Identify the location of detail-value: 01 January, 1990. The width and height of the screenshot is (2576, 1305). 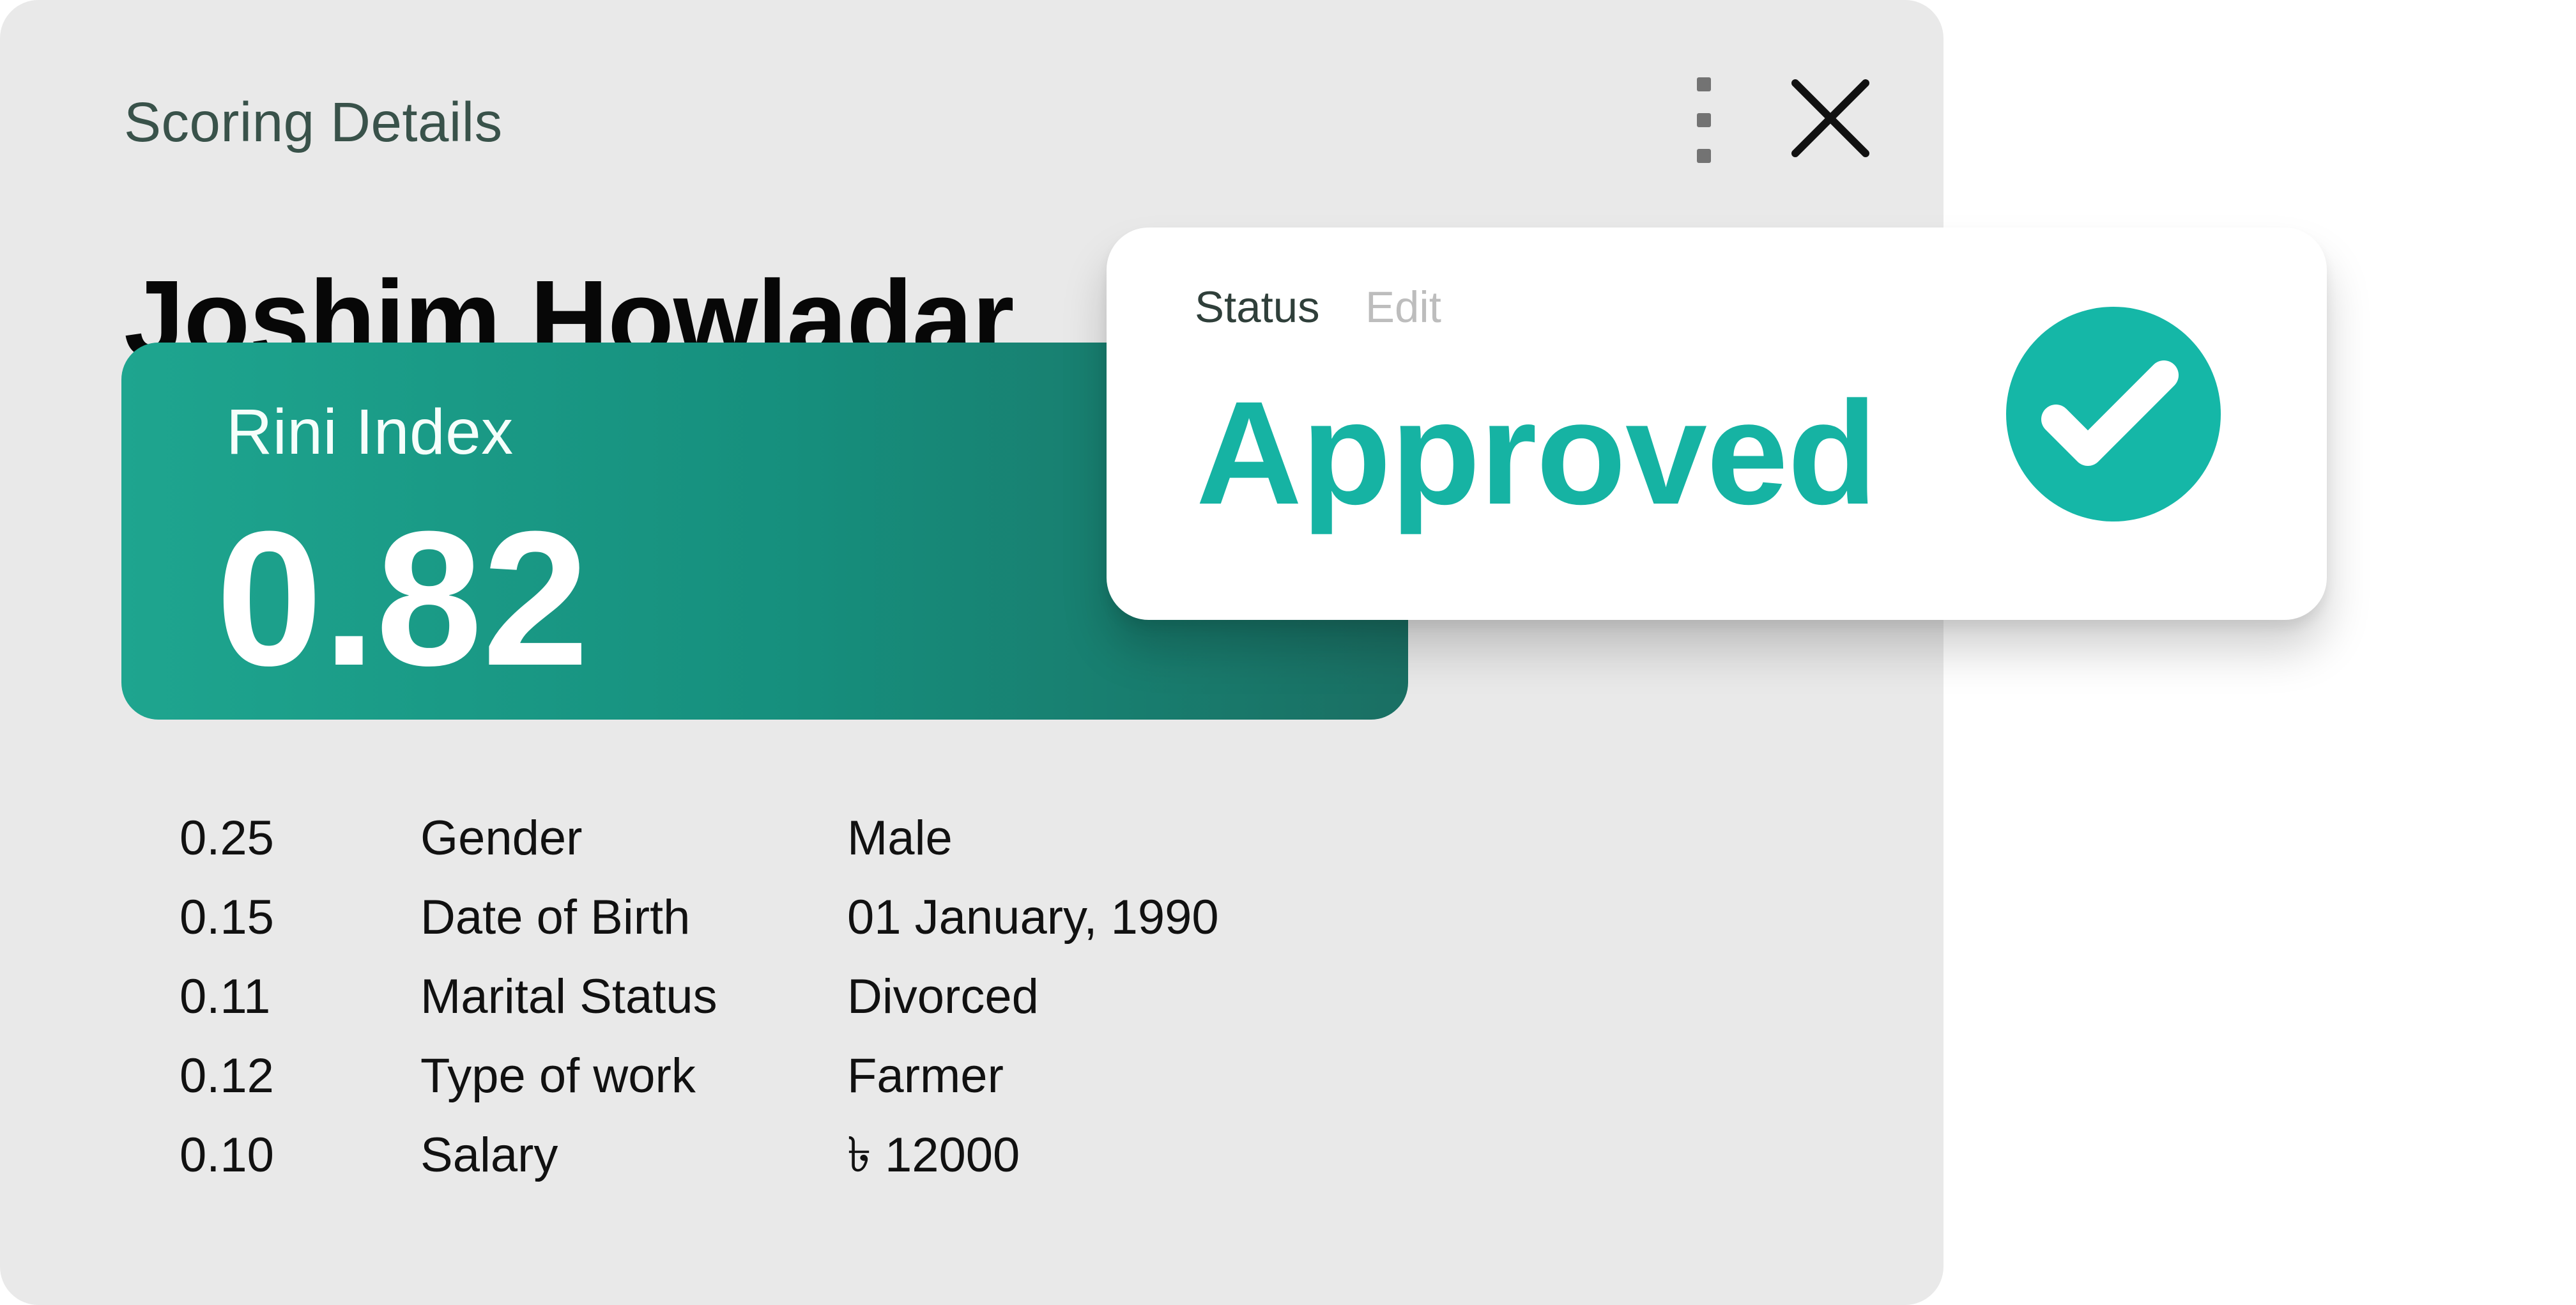
(1033, 917).